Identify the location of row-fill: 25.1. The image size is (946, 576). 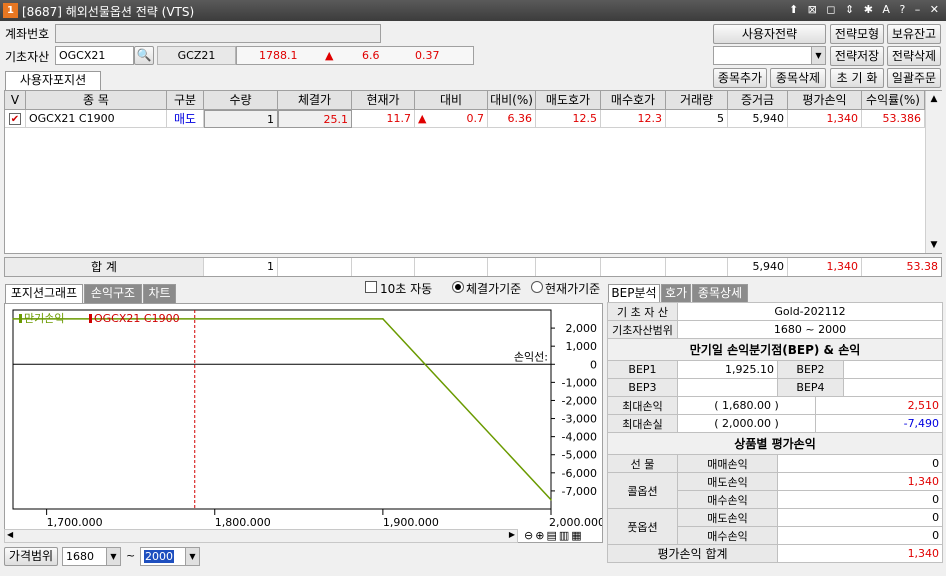
(315, 119).